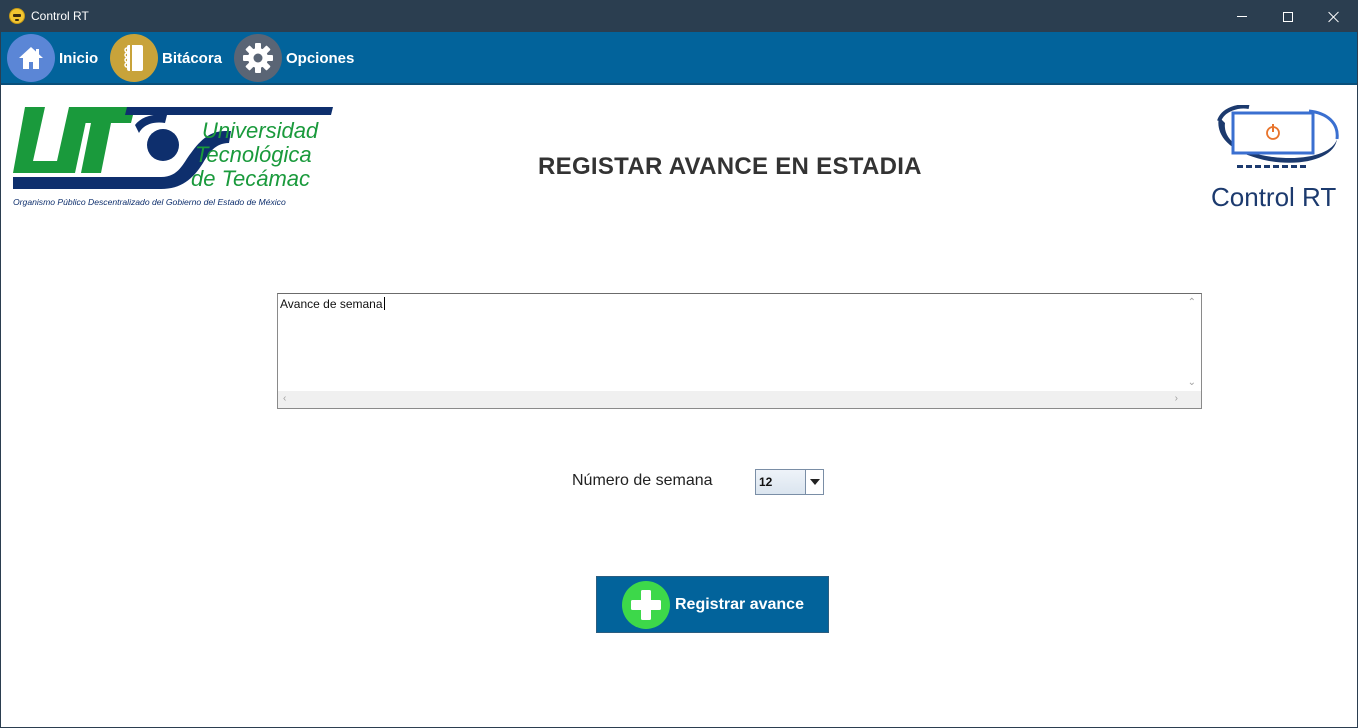  What do you see at coordinates (1192, 383) in the screenshot?
I see `scroll-down-icon: ⌄` at bounding box center [1192, 383].